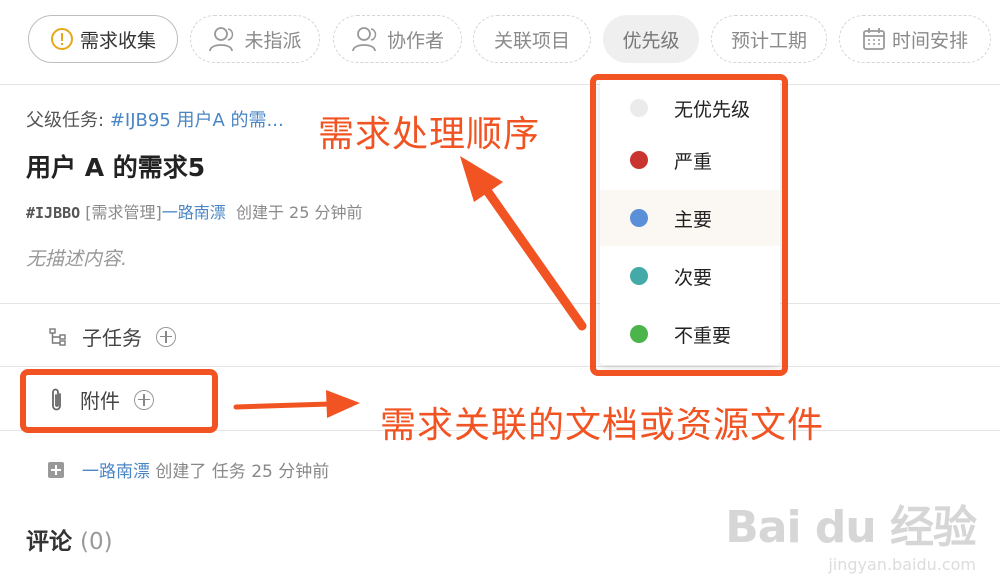 This screenshot has height=580, width=1000. I want to click on priority-arrow, so click(535, 259).